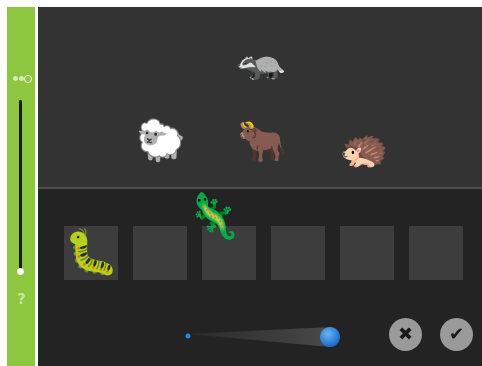 Image resolution: width=482 pixels, height=366 pixels. Describe the element at coordinates (20, 271) in the screenshot. I see `level-slider-knob` at that location.